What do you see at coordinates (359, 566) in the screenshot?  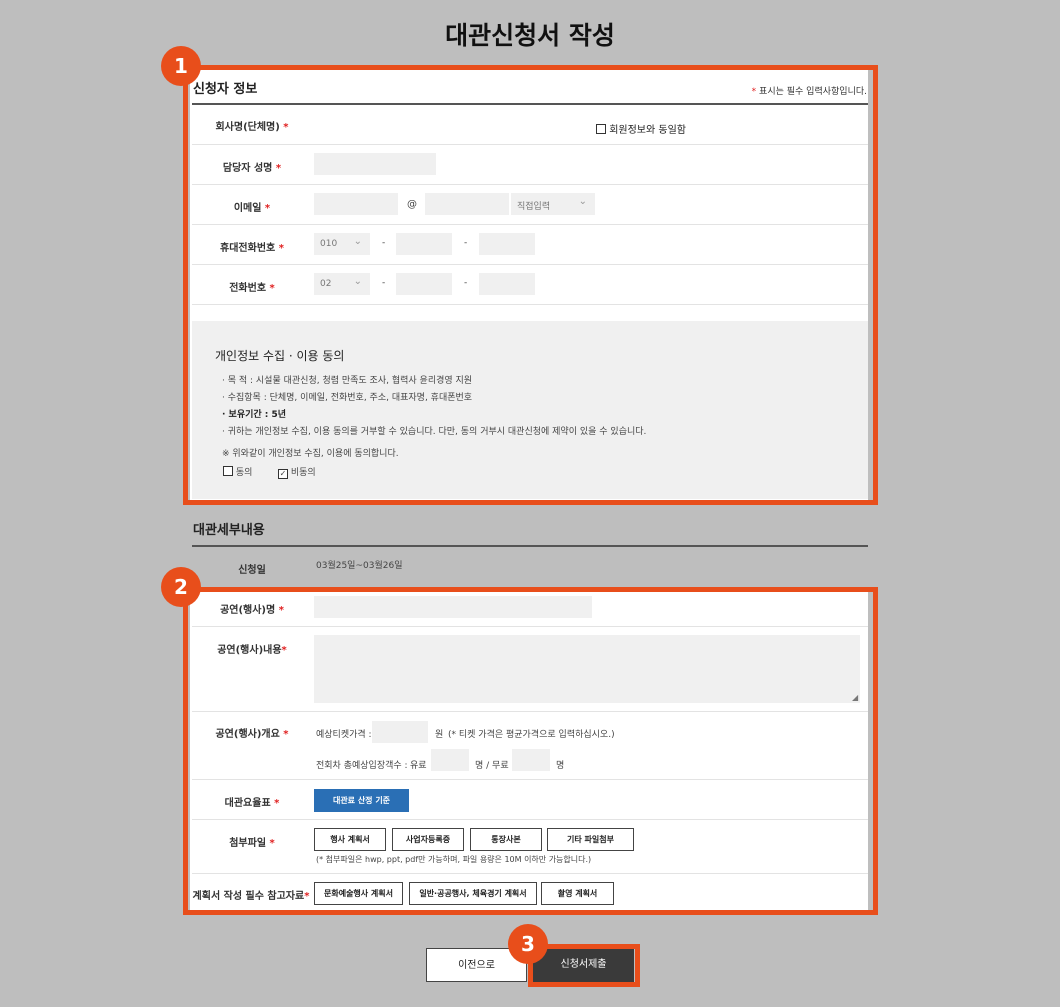 I see `date-value: 03월25일~03월26일` at bounding box center [359, 566].